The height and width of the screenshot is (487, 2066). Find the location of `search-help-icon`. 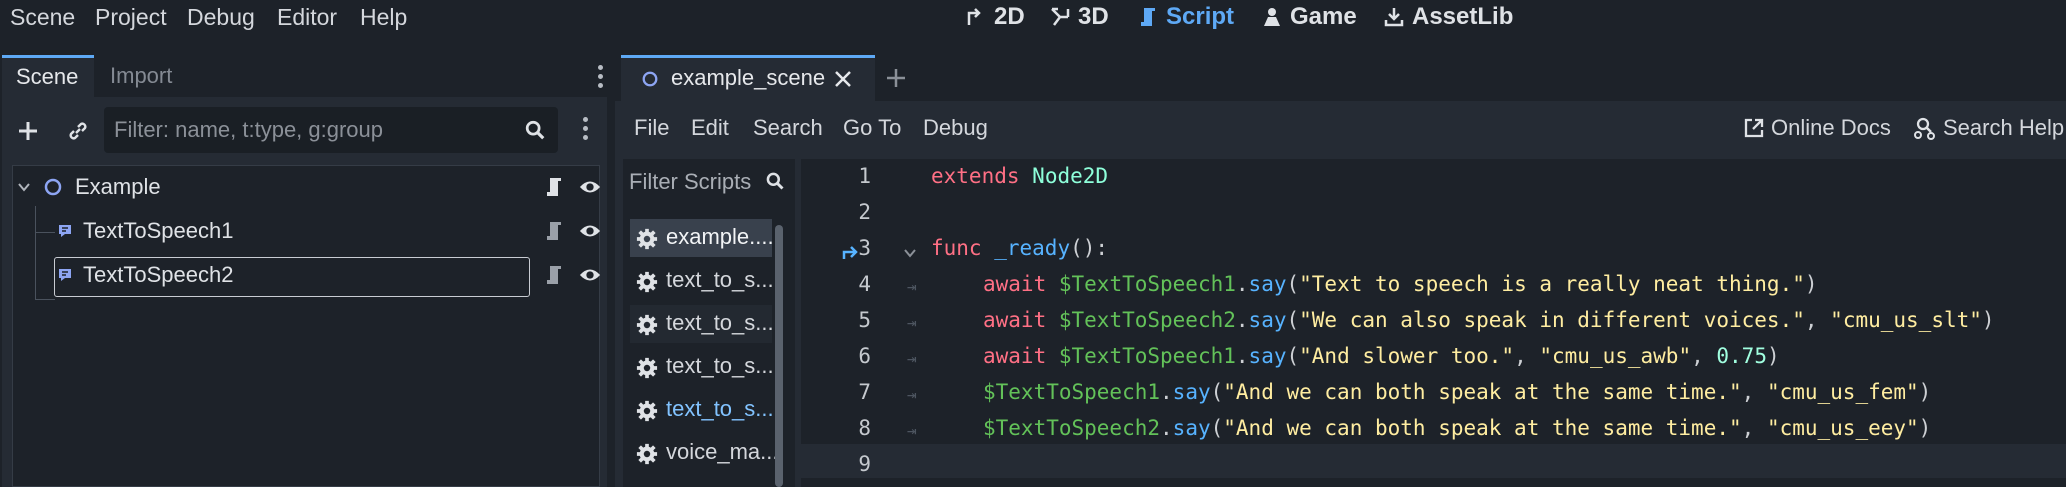

search-help-icon is located at coordinates (1924, 128).